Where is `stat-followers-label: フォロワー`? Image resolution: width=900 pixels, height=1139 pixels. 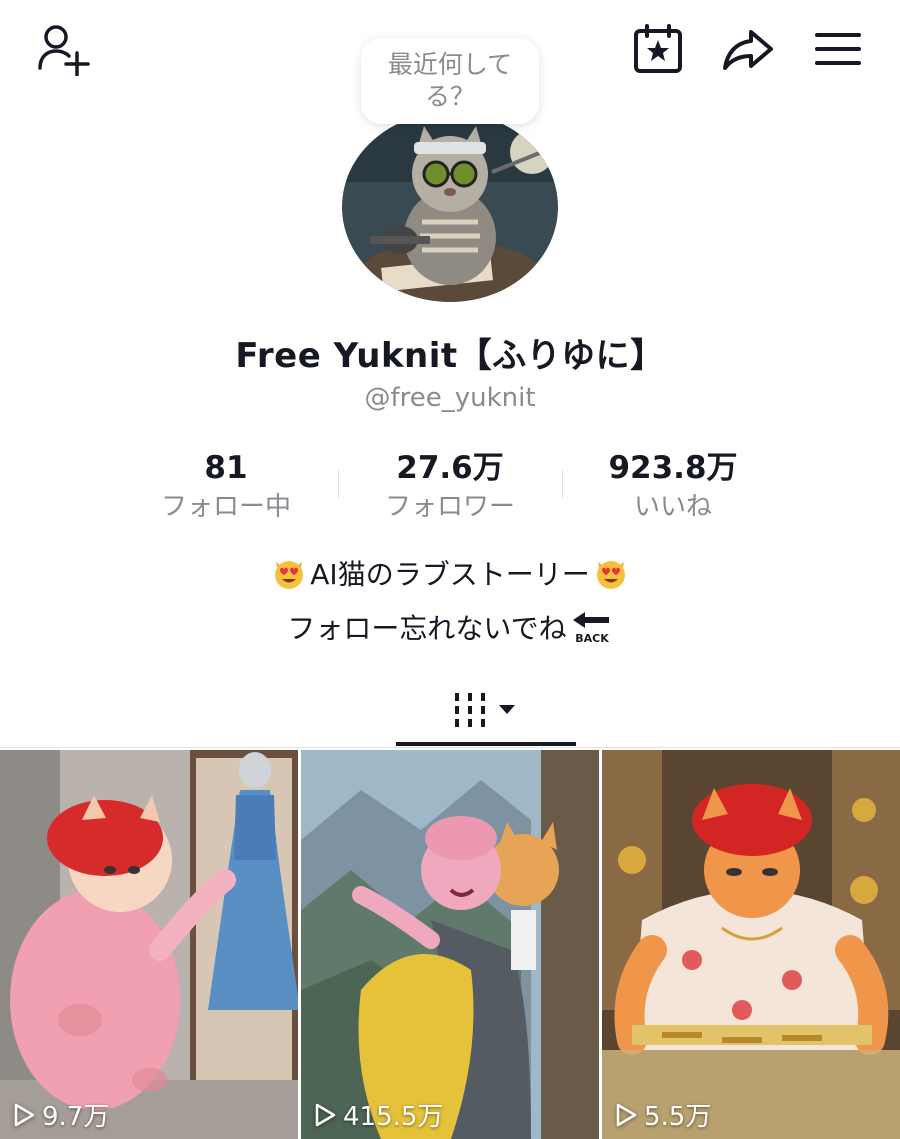
stat-followers-label: フォロワー is located at coordinates (449, 507).